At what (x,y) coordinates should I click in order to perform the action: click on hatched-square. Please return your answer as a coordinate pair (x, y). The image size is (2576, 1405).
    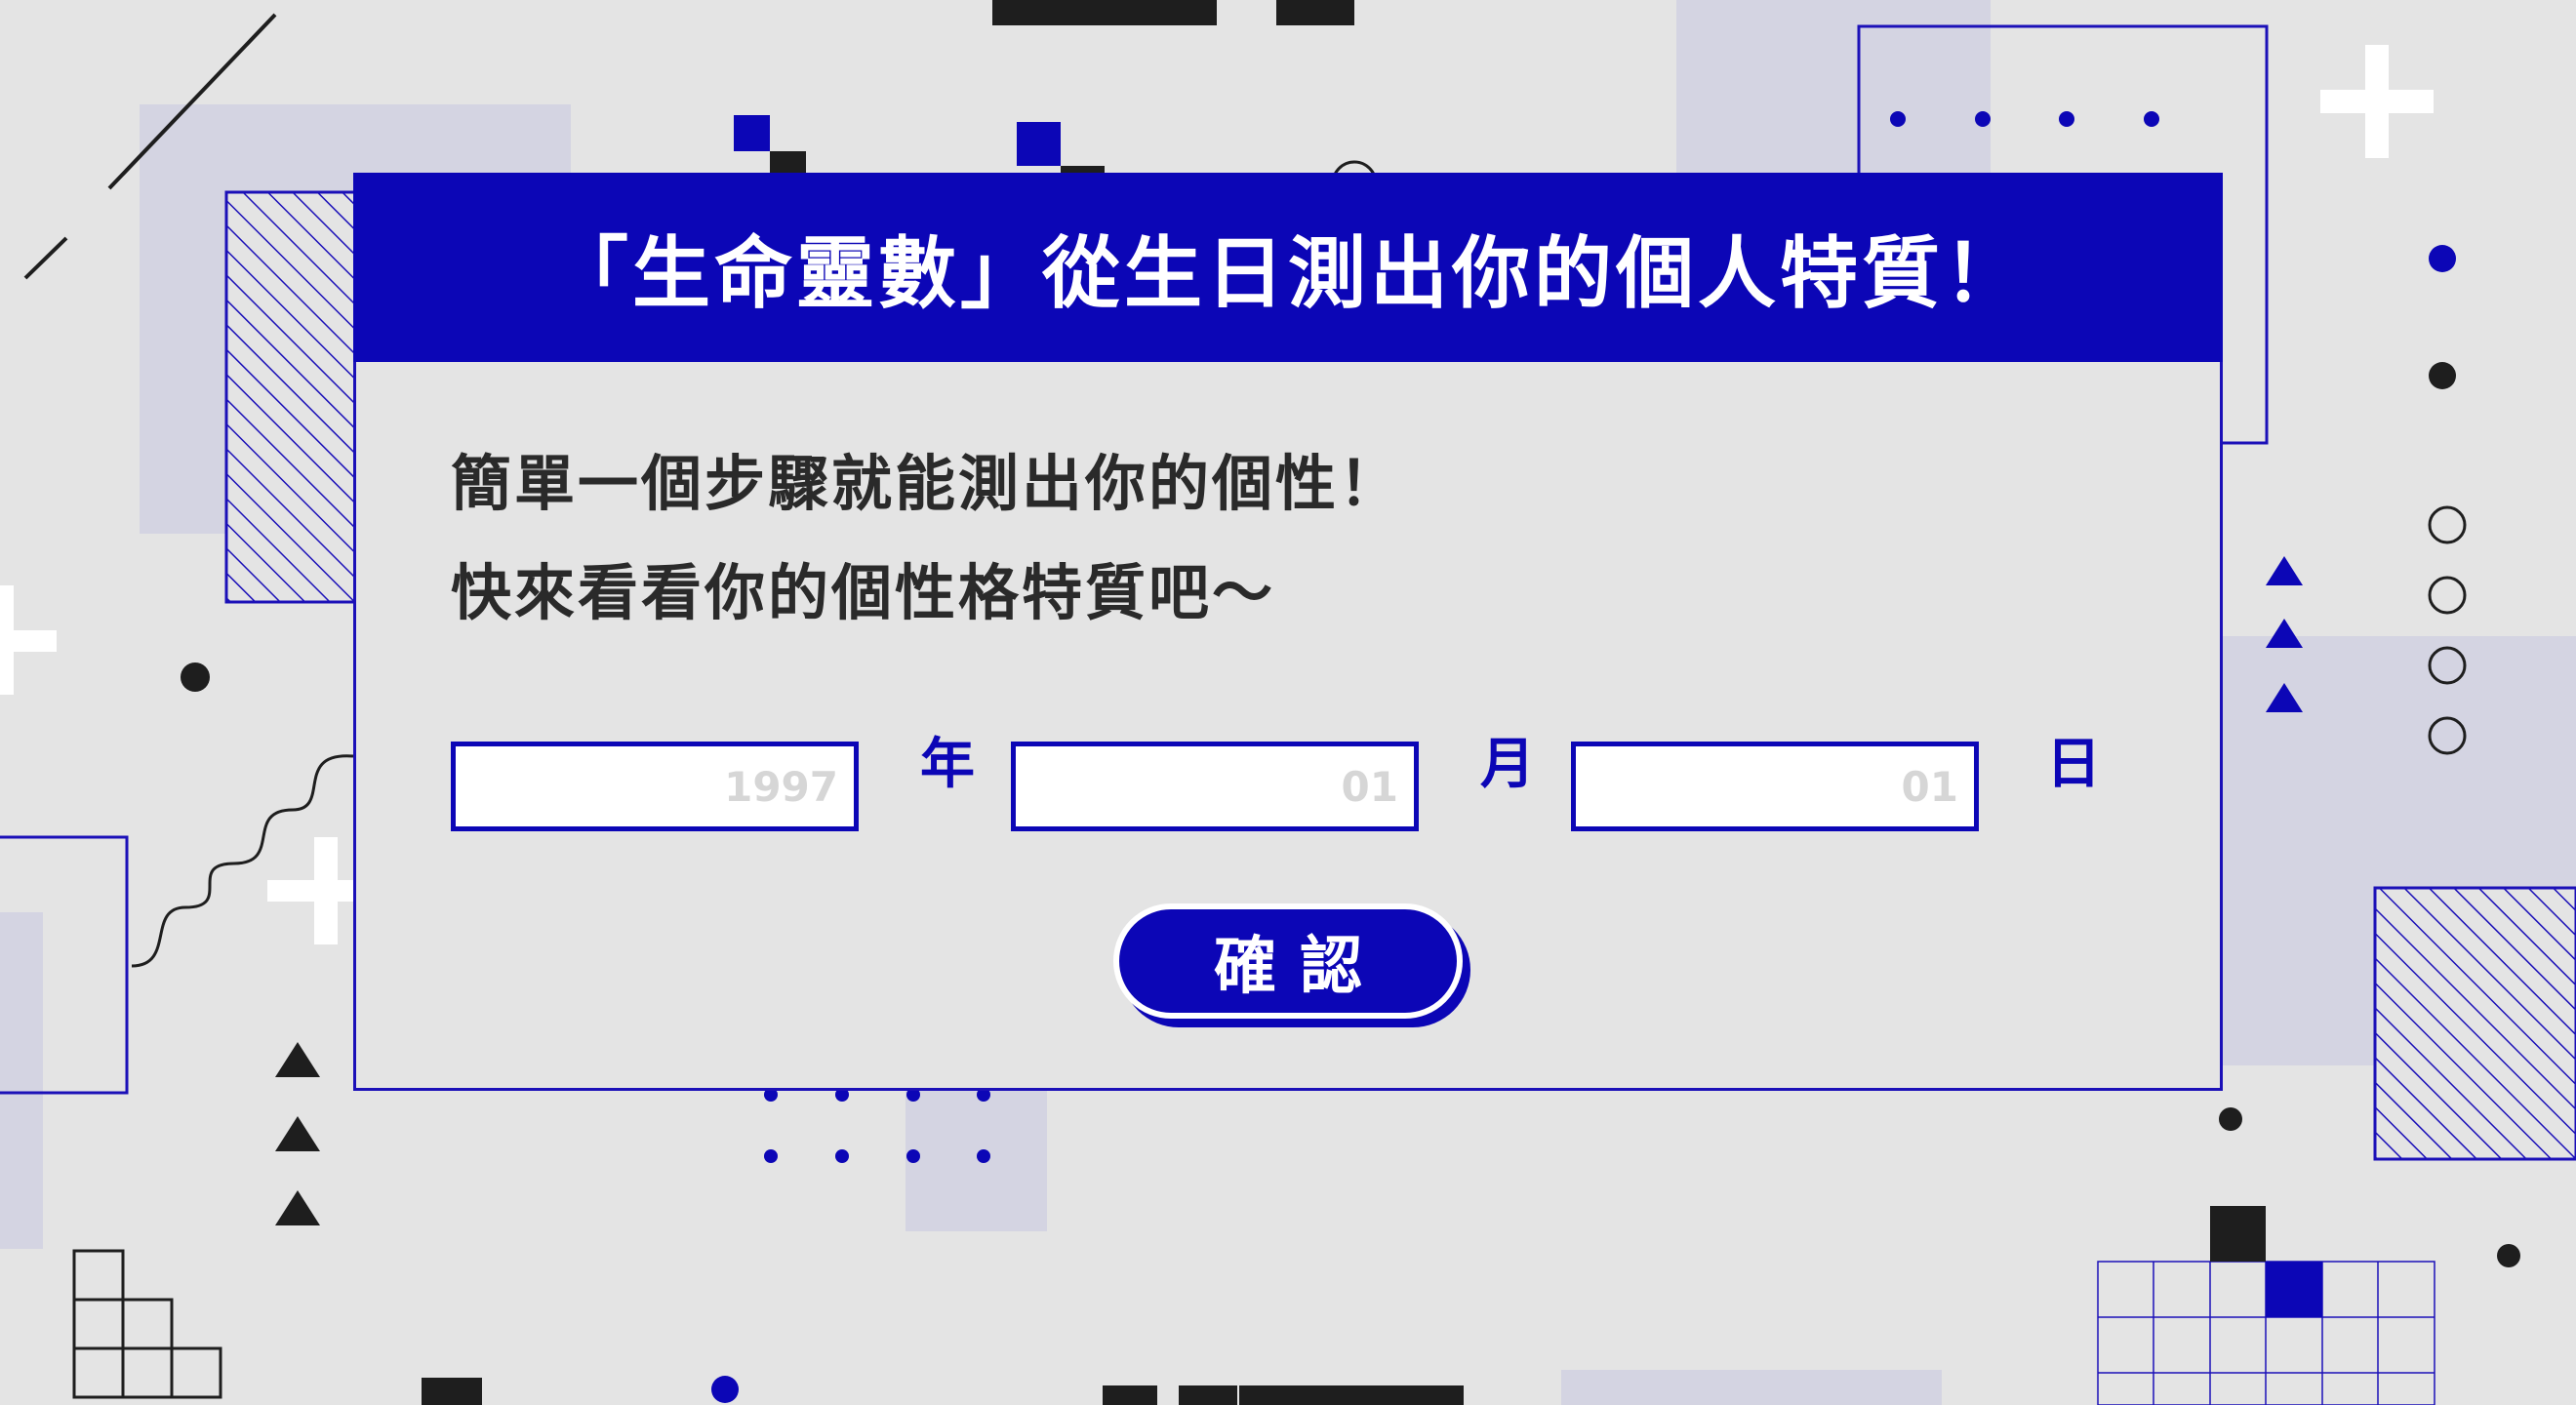
    Looking at the image, I should click on (2474, 1024).